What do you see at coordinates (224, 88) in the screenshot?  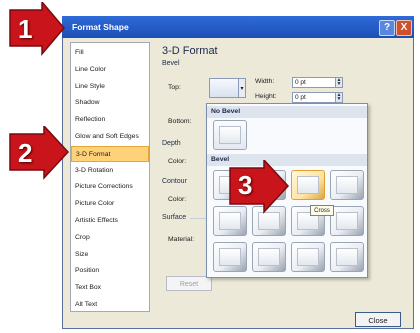 I see `top-bevel-button` at bounding box center [224, 88].